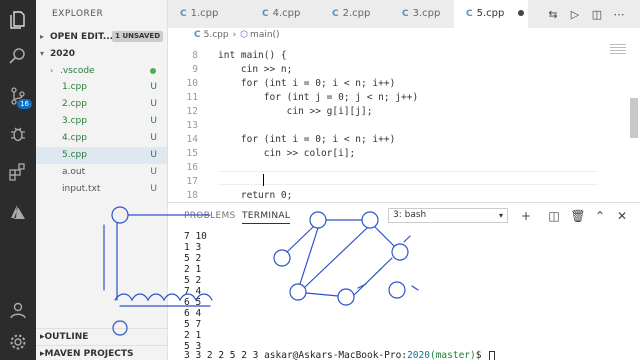 Image resolution: width=640 pixels, height=360 pixels. I want to click on terminal-line: 5 2, so click(193, 280).